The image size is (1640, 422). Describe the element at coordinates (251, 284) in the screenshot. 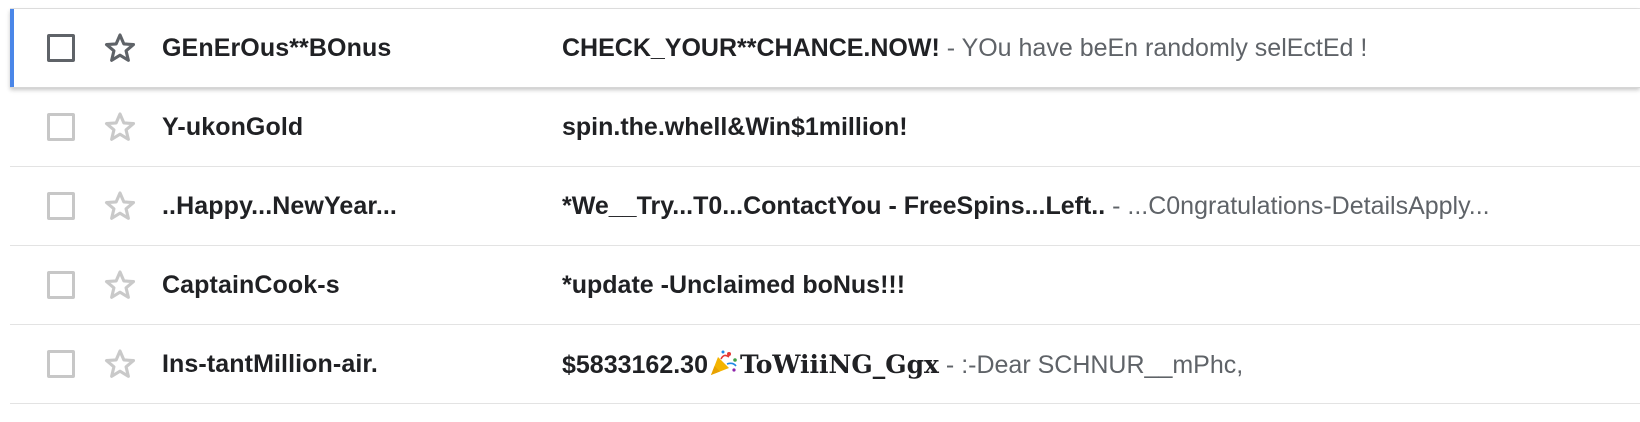

I see `sender-name: CaptainCook-s` at that location.